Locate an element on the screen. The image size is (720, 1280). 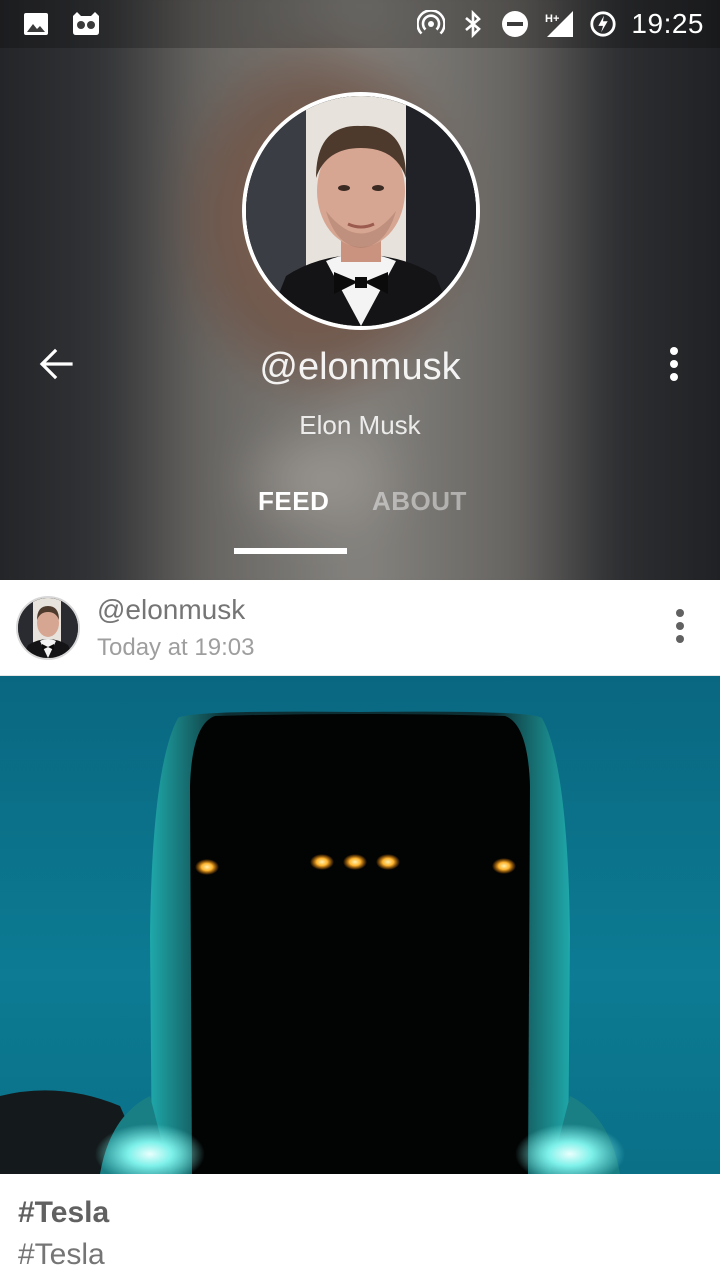
arrow-back-icon is located at coordinates (56, 366).